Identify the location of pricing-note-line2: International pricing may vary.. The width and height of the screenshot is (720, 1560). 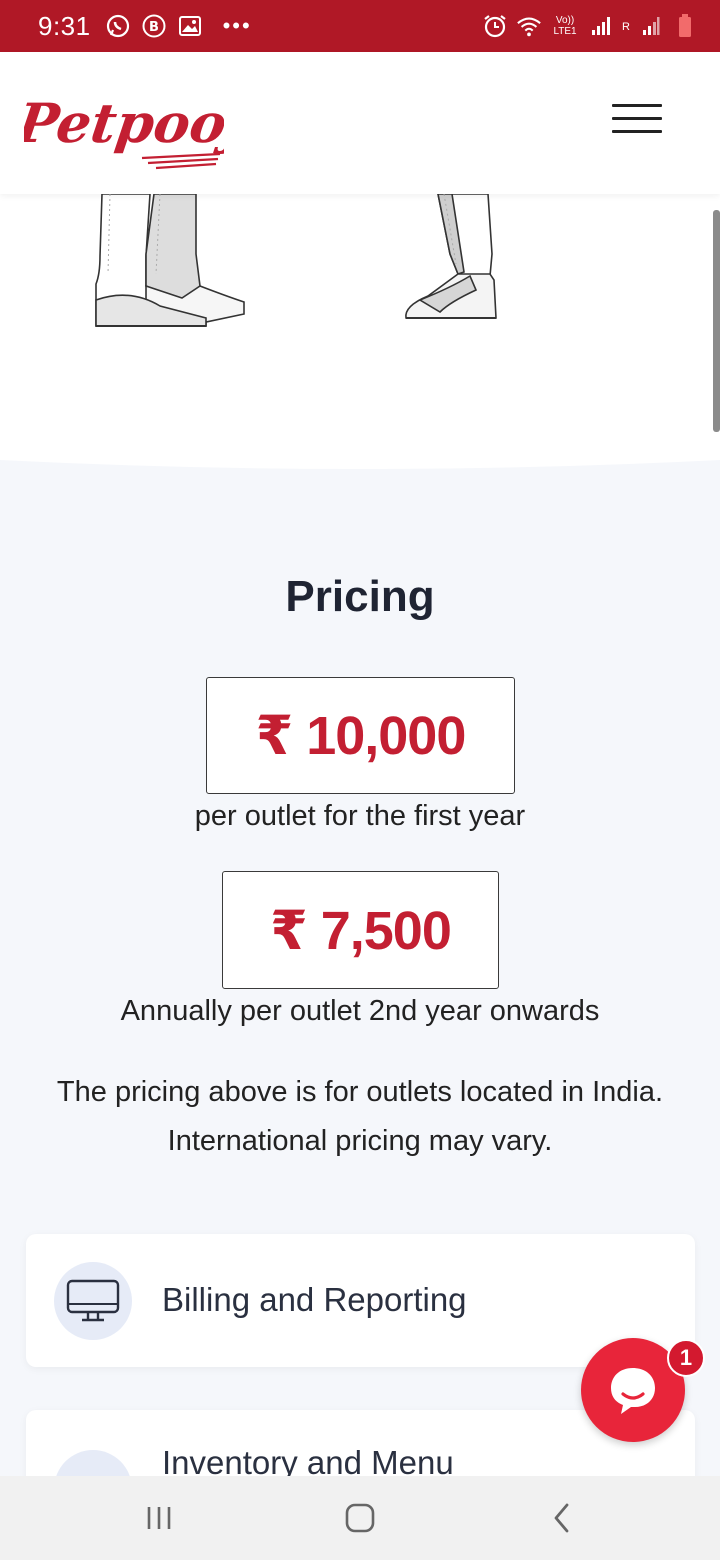
(360, 1141).